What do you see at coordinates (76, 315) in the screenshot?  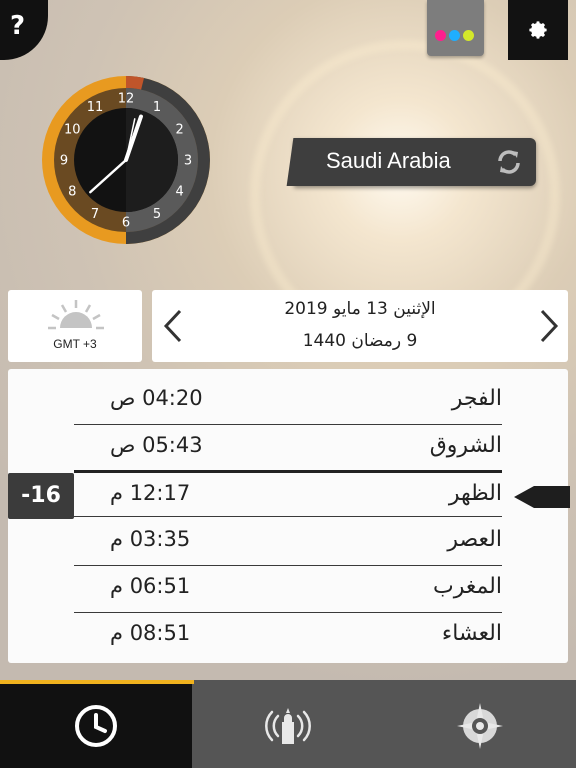 I see `sun-icon` at bounding box center [76, 315].